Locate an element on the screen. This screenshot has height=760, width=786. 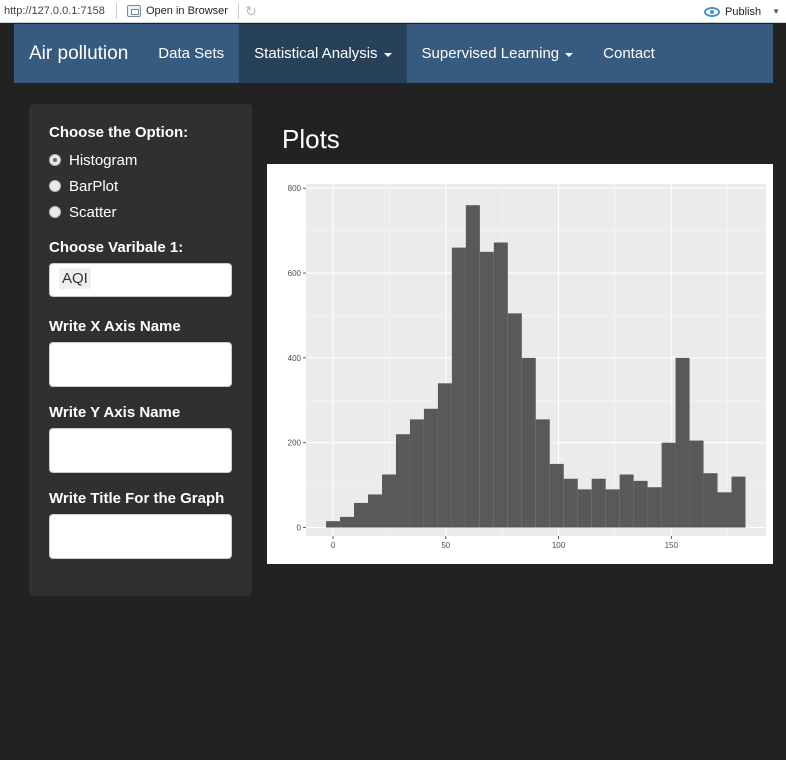
radio-histogram: Histogram is located at coordinates (140, 160).